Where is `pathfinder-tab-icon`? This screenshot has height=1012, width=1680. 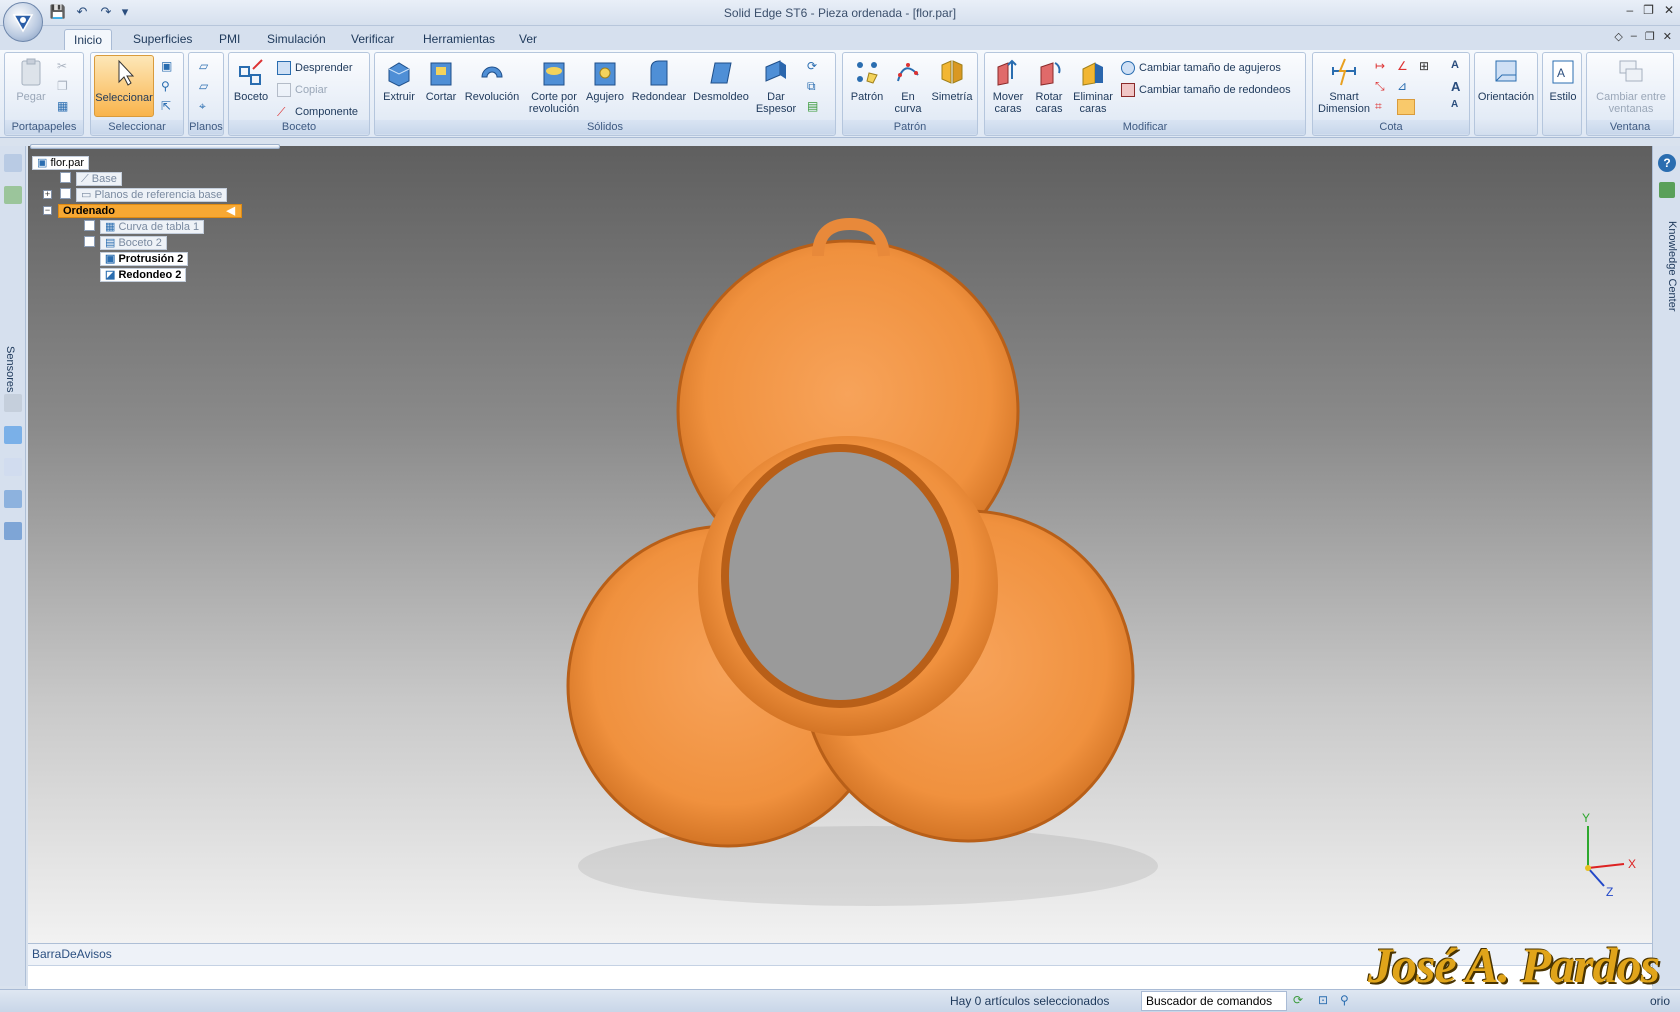
pathfinder-tab-icon is located at coordinates (13, 163).